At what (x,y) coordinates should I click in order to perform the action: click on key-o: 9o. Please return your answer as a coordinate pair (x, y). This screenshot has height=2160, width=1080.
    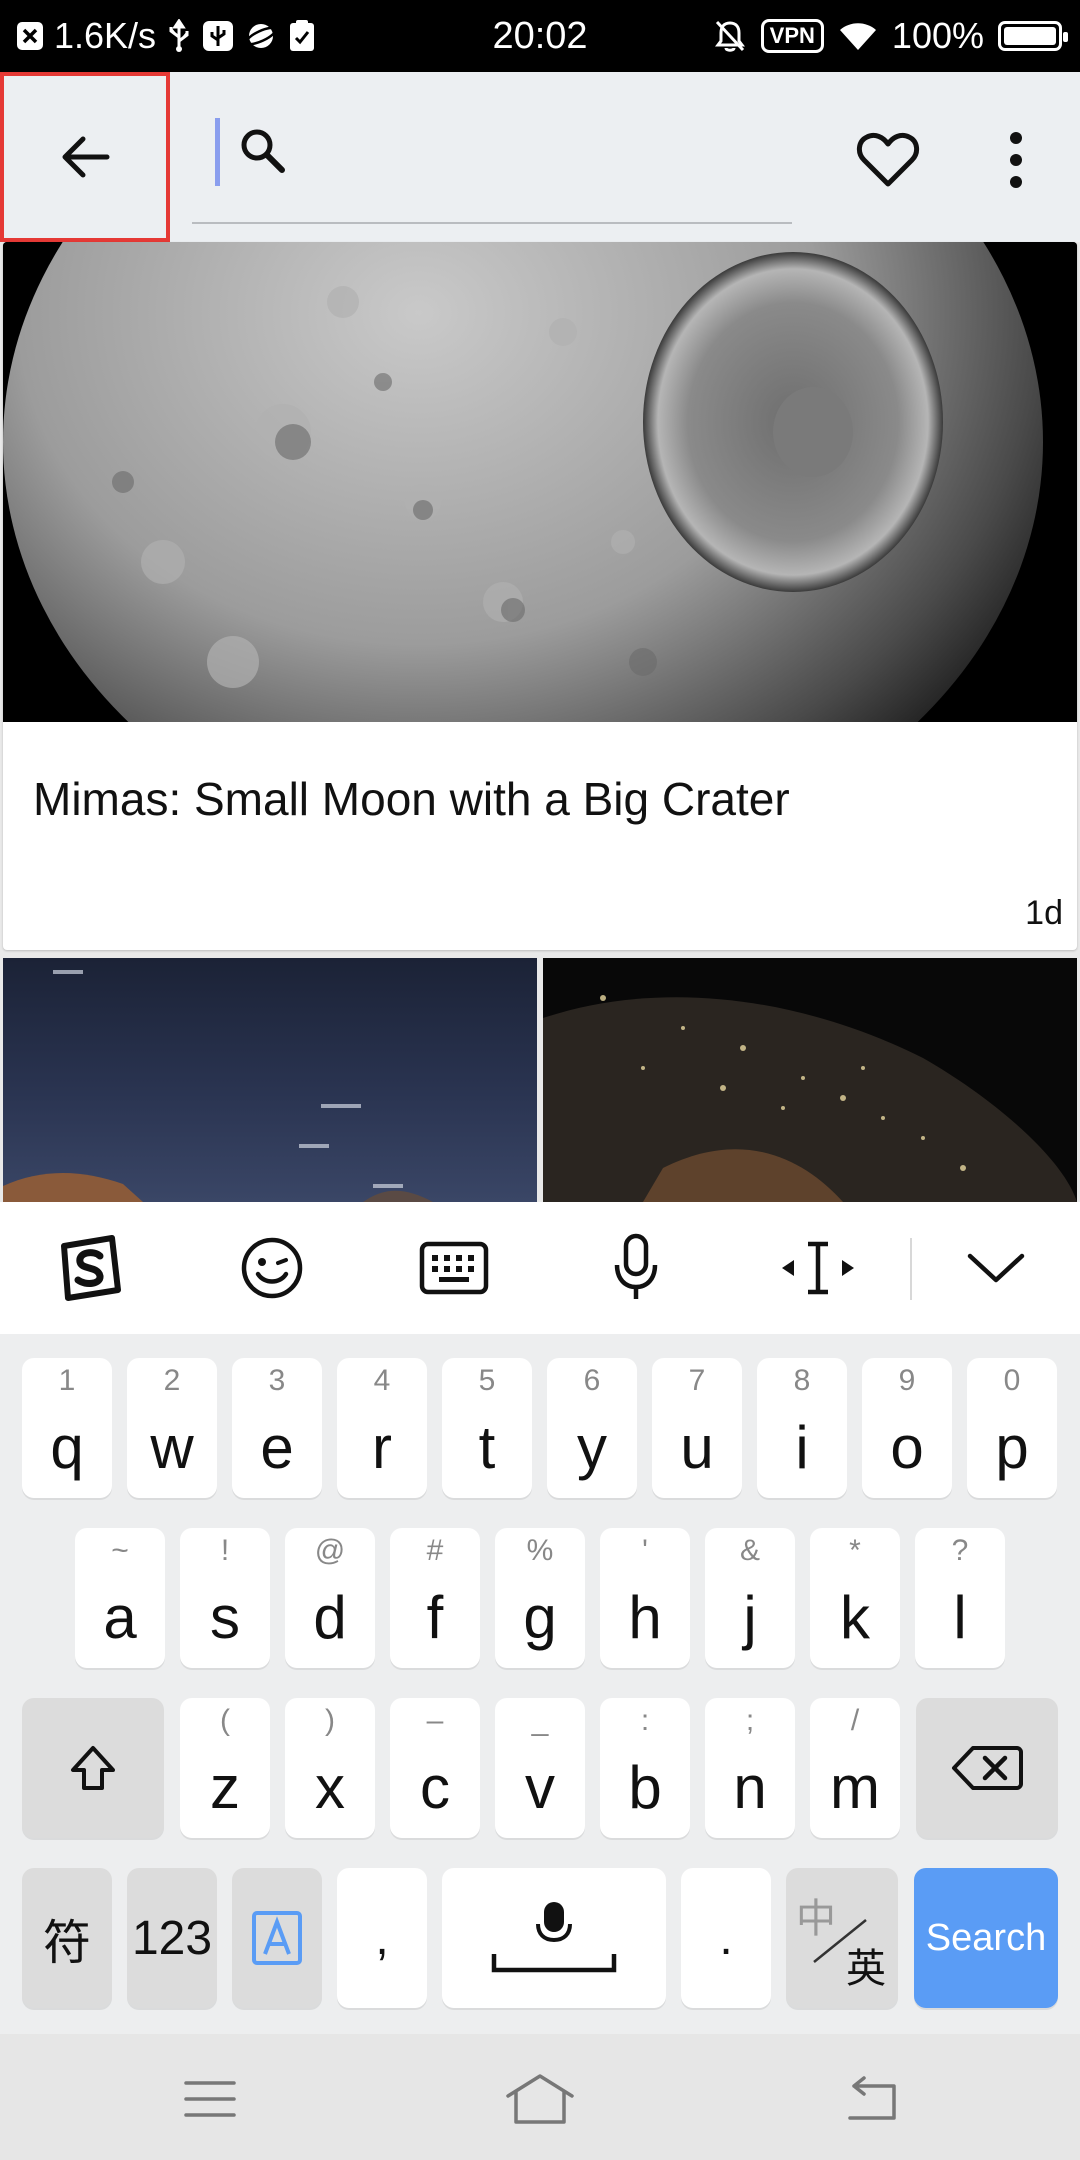
    Looking at the image, I should click on (907, 1428).